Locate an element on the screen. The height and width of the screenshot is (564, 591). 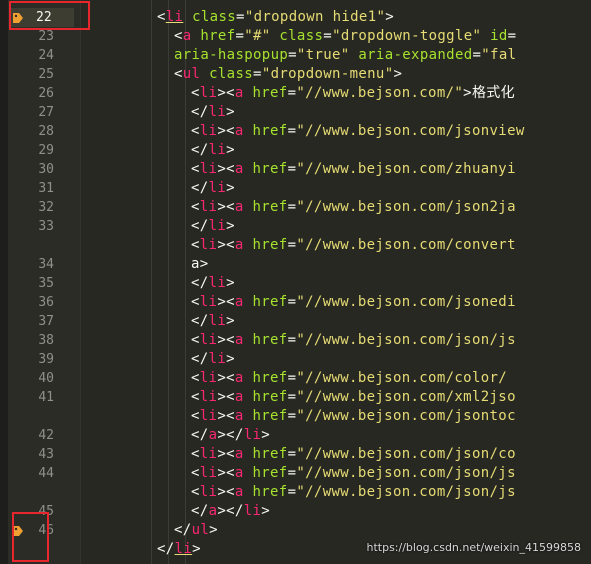
code-line: <li><a href="//www.bejson.com/jsonedi is located at coordinates (353, 302).